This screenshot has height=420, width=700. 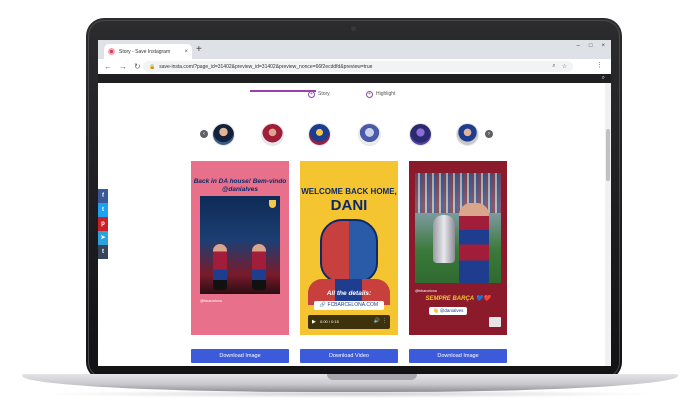 I want to click on tab-bar: Story - Save Instagram × + – □ ×, so click(x=354, y=49).